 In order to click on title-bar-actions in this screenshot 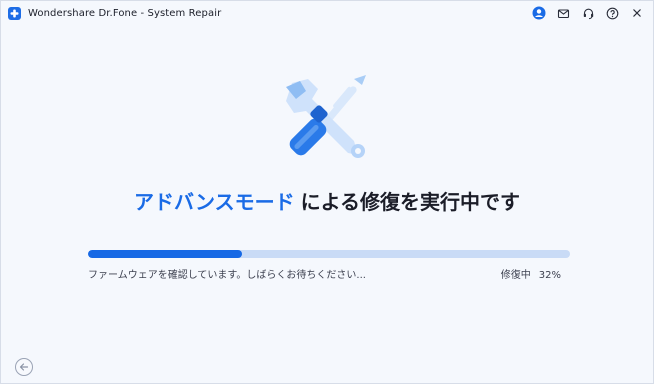, I will do `click(584, 13)`.